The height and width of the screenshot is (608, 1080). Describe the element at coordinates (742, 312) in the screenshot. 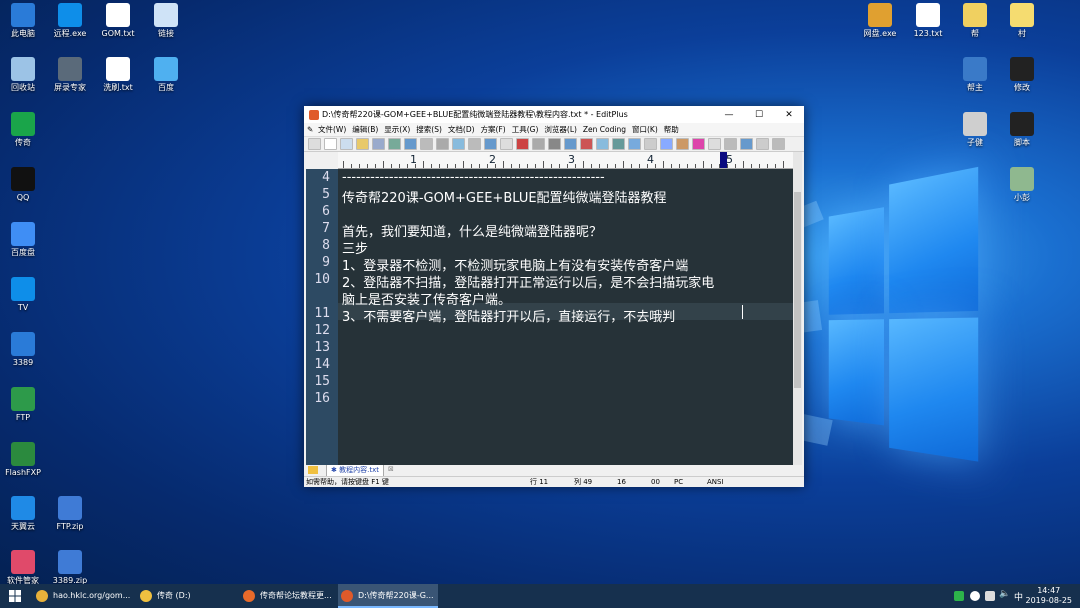

I see `text-caret` at that location.